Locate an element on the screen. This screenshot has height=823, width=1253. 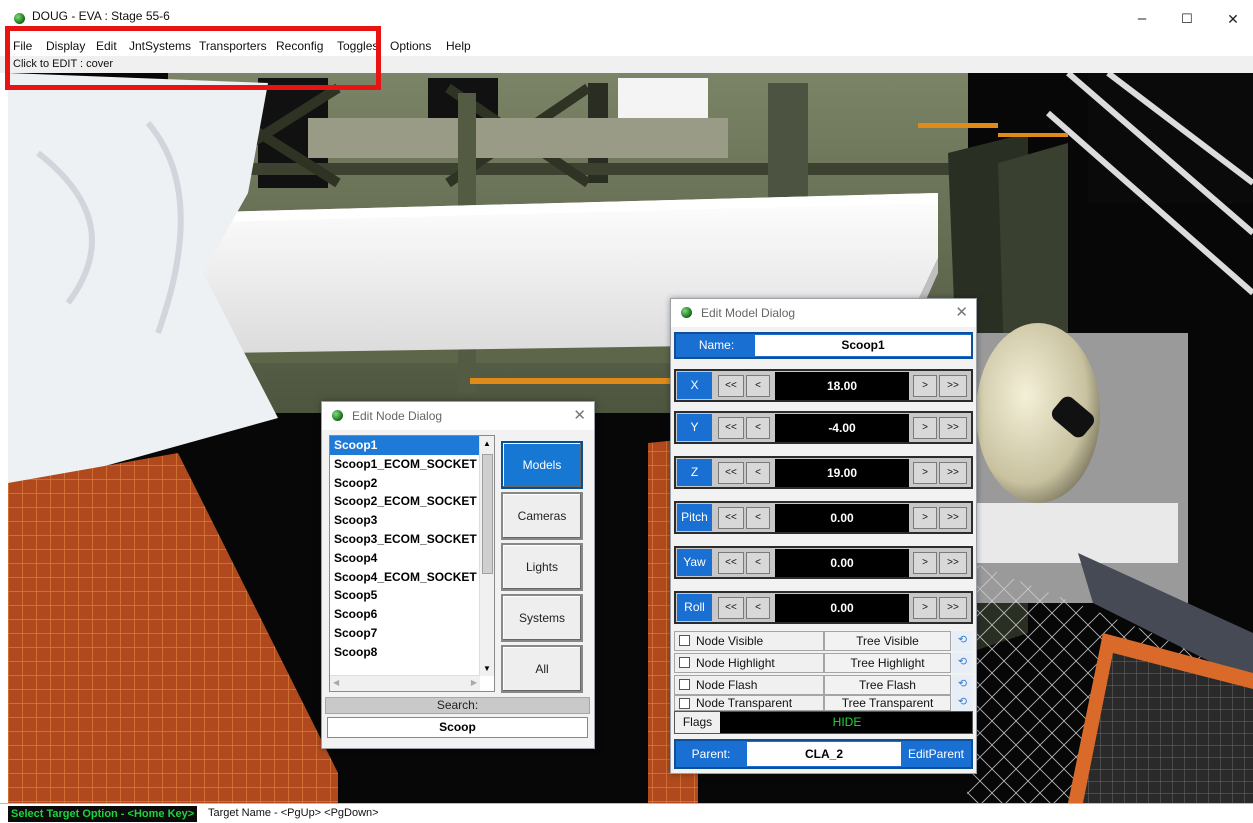
dialog-title-bar: Edit Node Dialog ✕ is located at coordinates (458, 416).